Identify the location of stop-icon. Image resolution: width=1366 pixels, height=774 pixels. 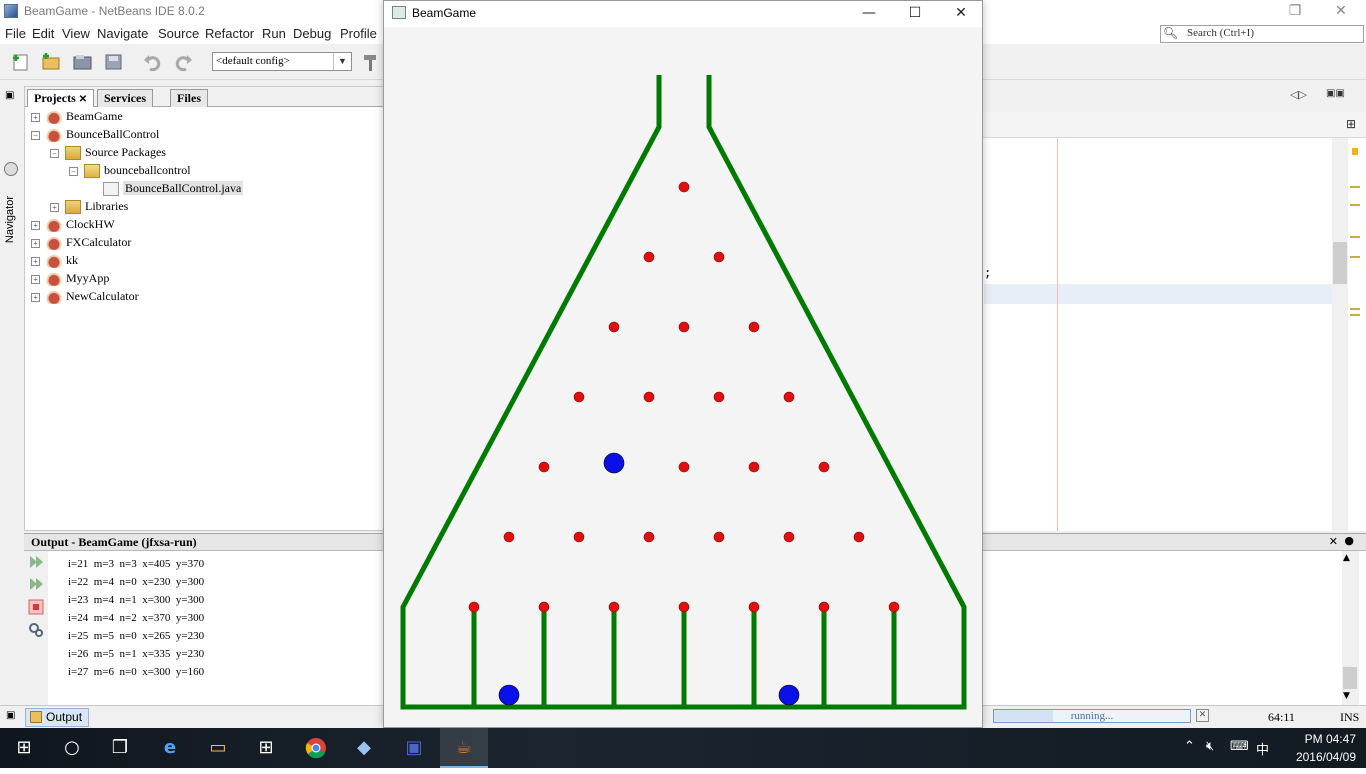
(36, 607).